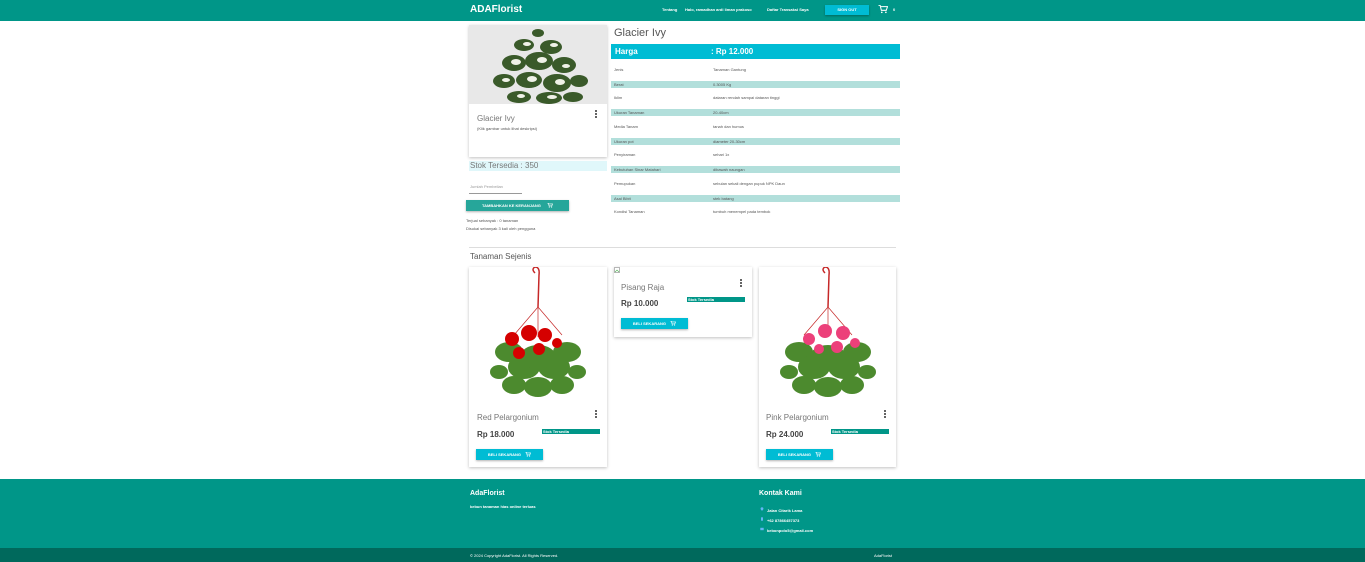  What do you see at coordinates (496, 118) in the screenshot?
I see `product-card-title: Glacier Ivy` at bounding box center [496, 118].